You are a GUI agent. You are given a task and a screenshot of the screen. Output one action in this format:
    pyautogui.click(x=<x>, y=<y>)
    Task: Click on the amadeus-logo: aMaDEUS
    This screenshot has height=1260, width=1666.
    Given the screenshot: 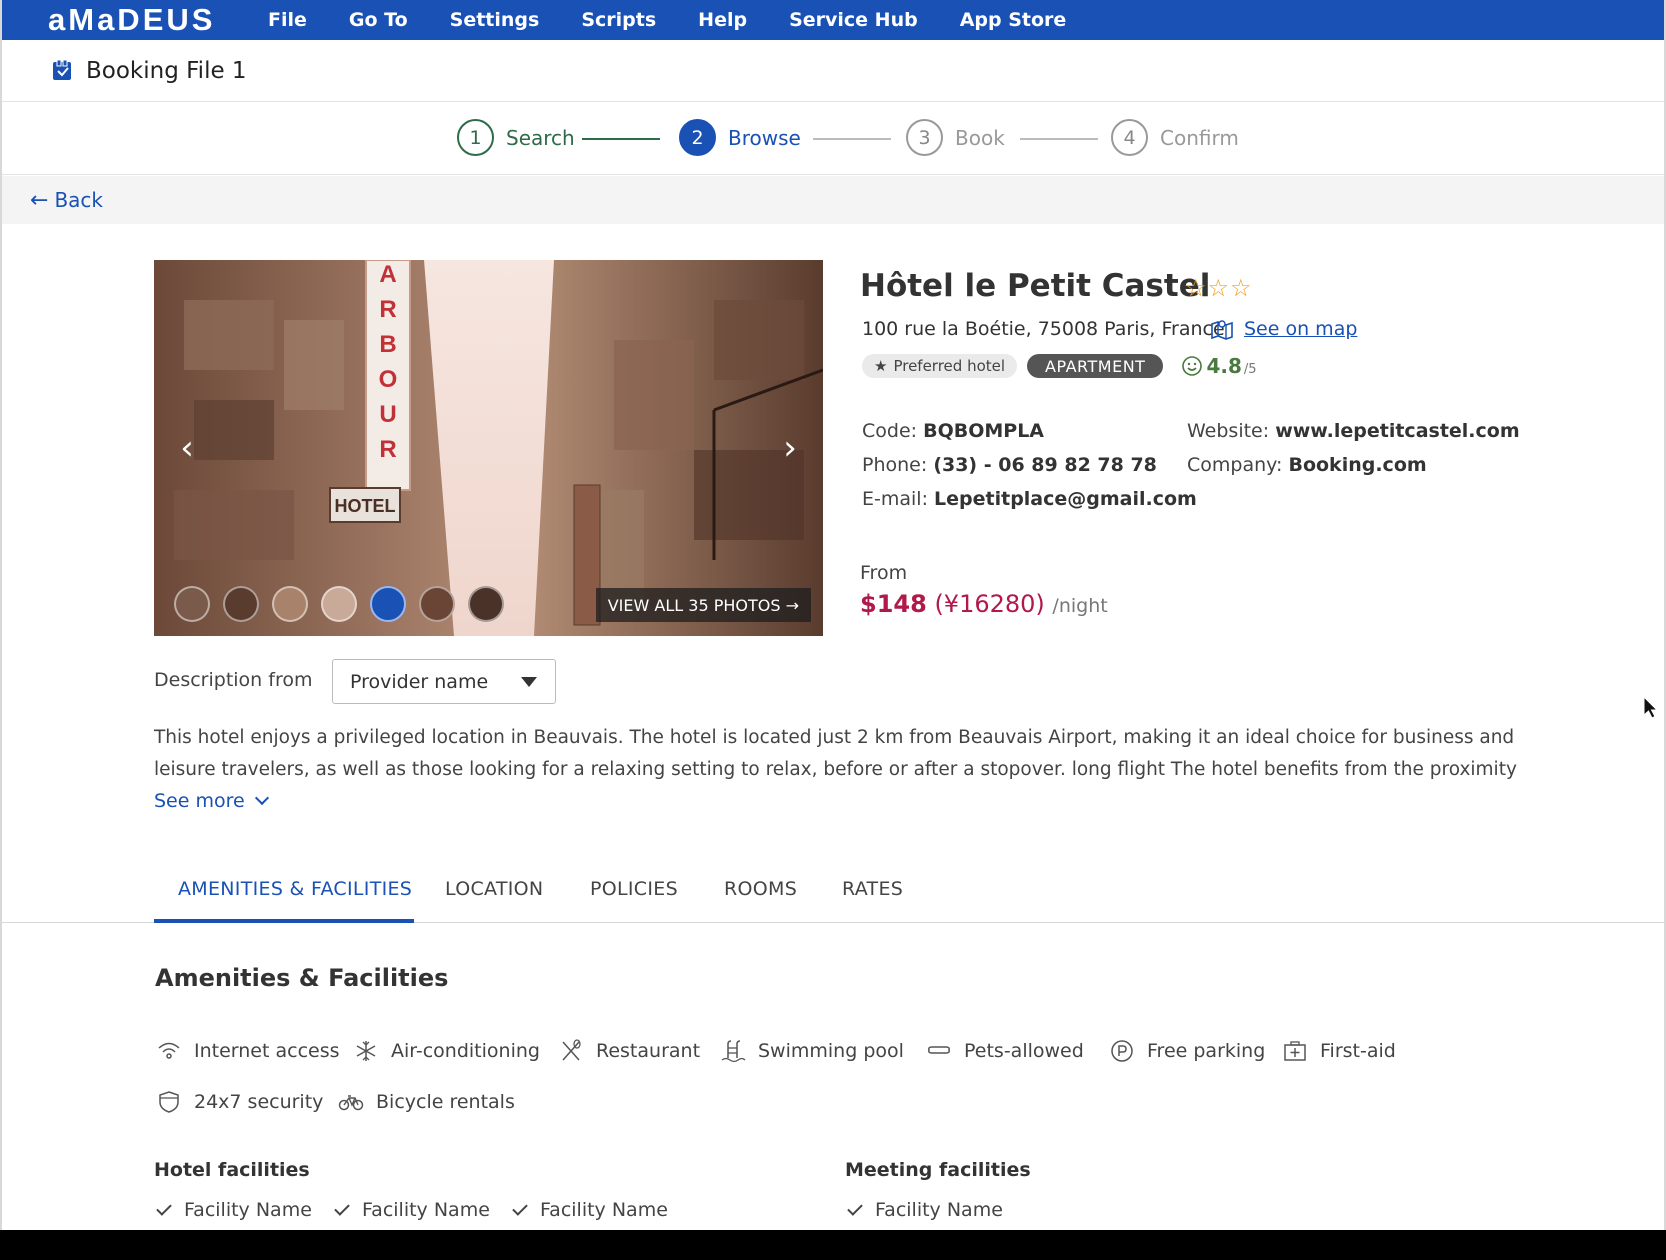 What is the action you would take?
    pyautogui.click(x=132, y=19)
    